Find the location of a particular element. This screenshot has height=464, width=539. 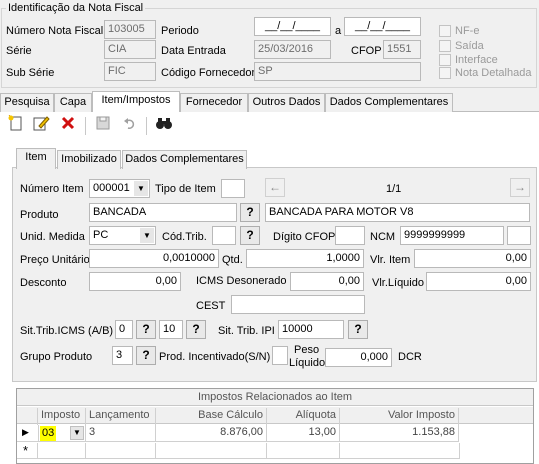

column-header-base-calculo: Base Cálculo is located at coordinates (210, 416).